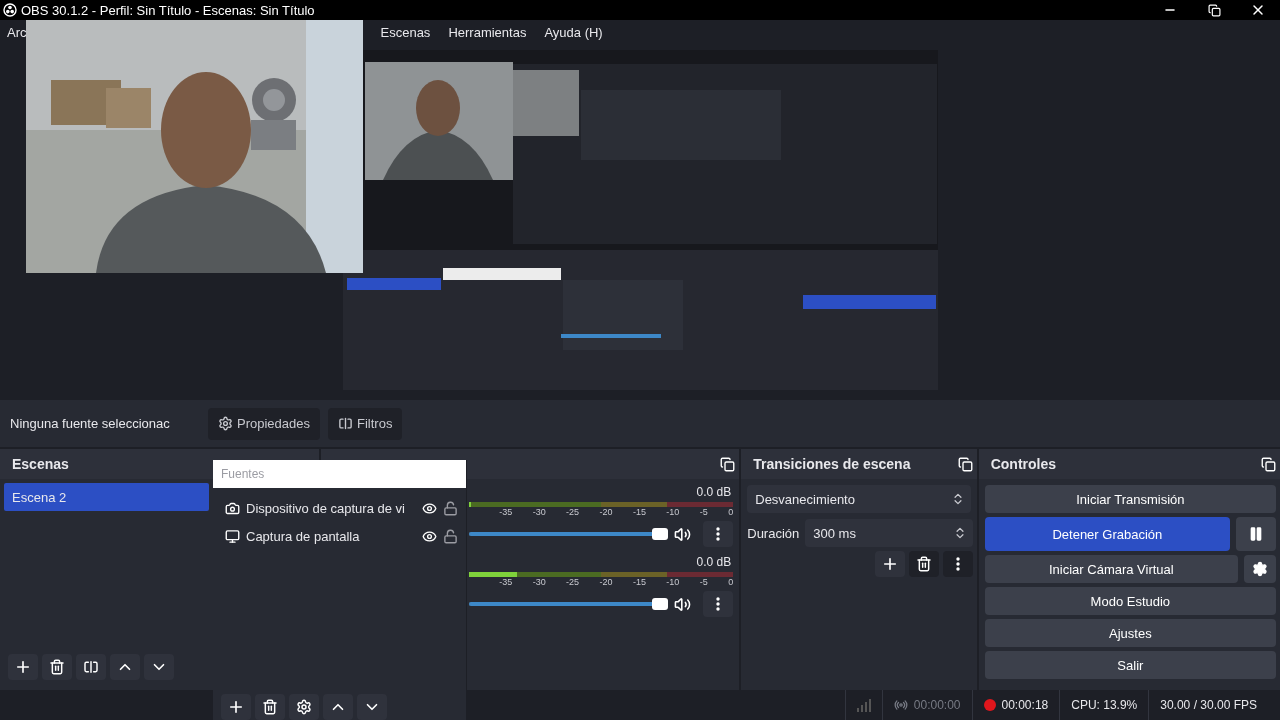 This screenshot has width=1280, height=720. Describe the element at coordinates (90, 423) in the screenshot. I see `source-status: Ninguna fuente seleccionac` at that location.